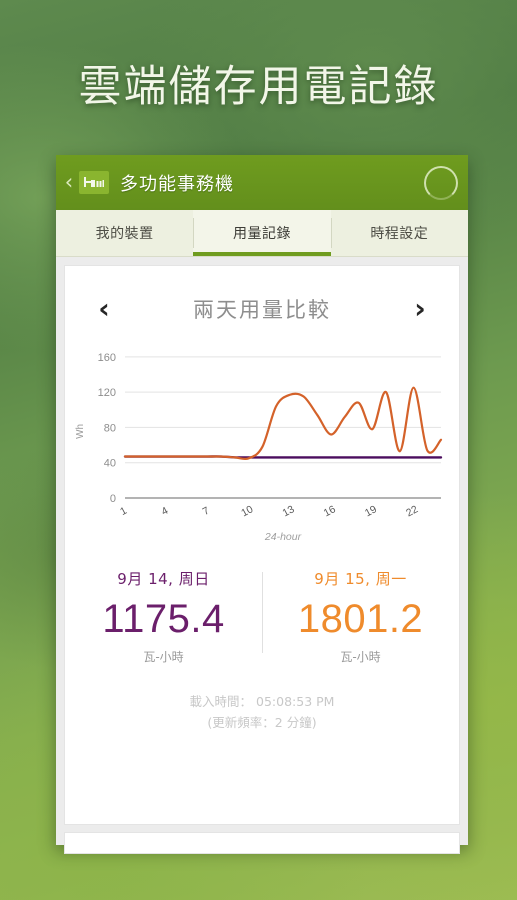  Describe the element at coordinates (163, 657) in the screenshot. I see `total-unit-1: 瓦-小時` at that location.